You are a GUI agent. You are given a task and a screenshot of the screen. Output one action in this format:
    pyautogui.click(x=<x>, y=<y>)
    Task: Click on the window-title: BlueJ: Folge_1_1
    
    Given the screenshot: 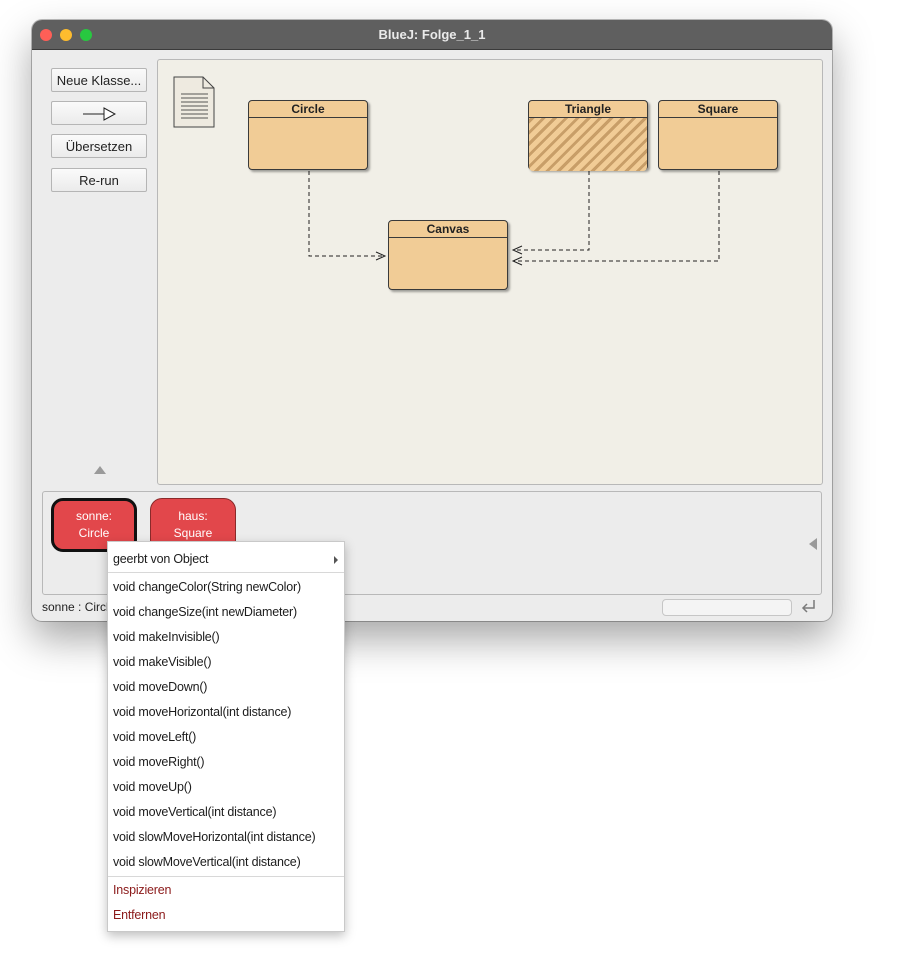 What is the action you would take?
    pyautogui.click(x=432, y=34)
    